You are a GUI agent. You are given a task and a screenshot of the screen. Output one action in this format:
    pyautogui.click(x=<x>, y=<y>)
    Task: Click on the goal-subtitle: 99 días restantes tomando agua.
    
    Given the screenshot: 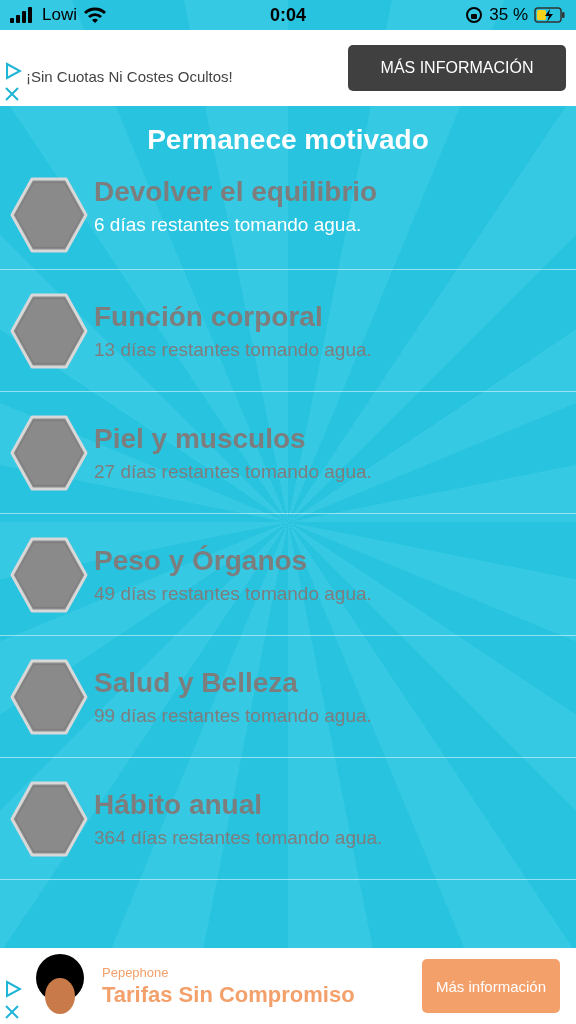 What is the action you would take?
    pyautogui.click(x=233, y=715)
    